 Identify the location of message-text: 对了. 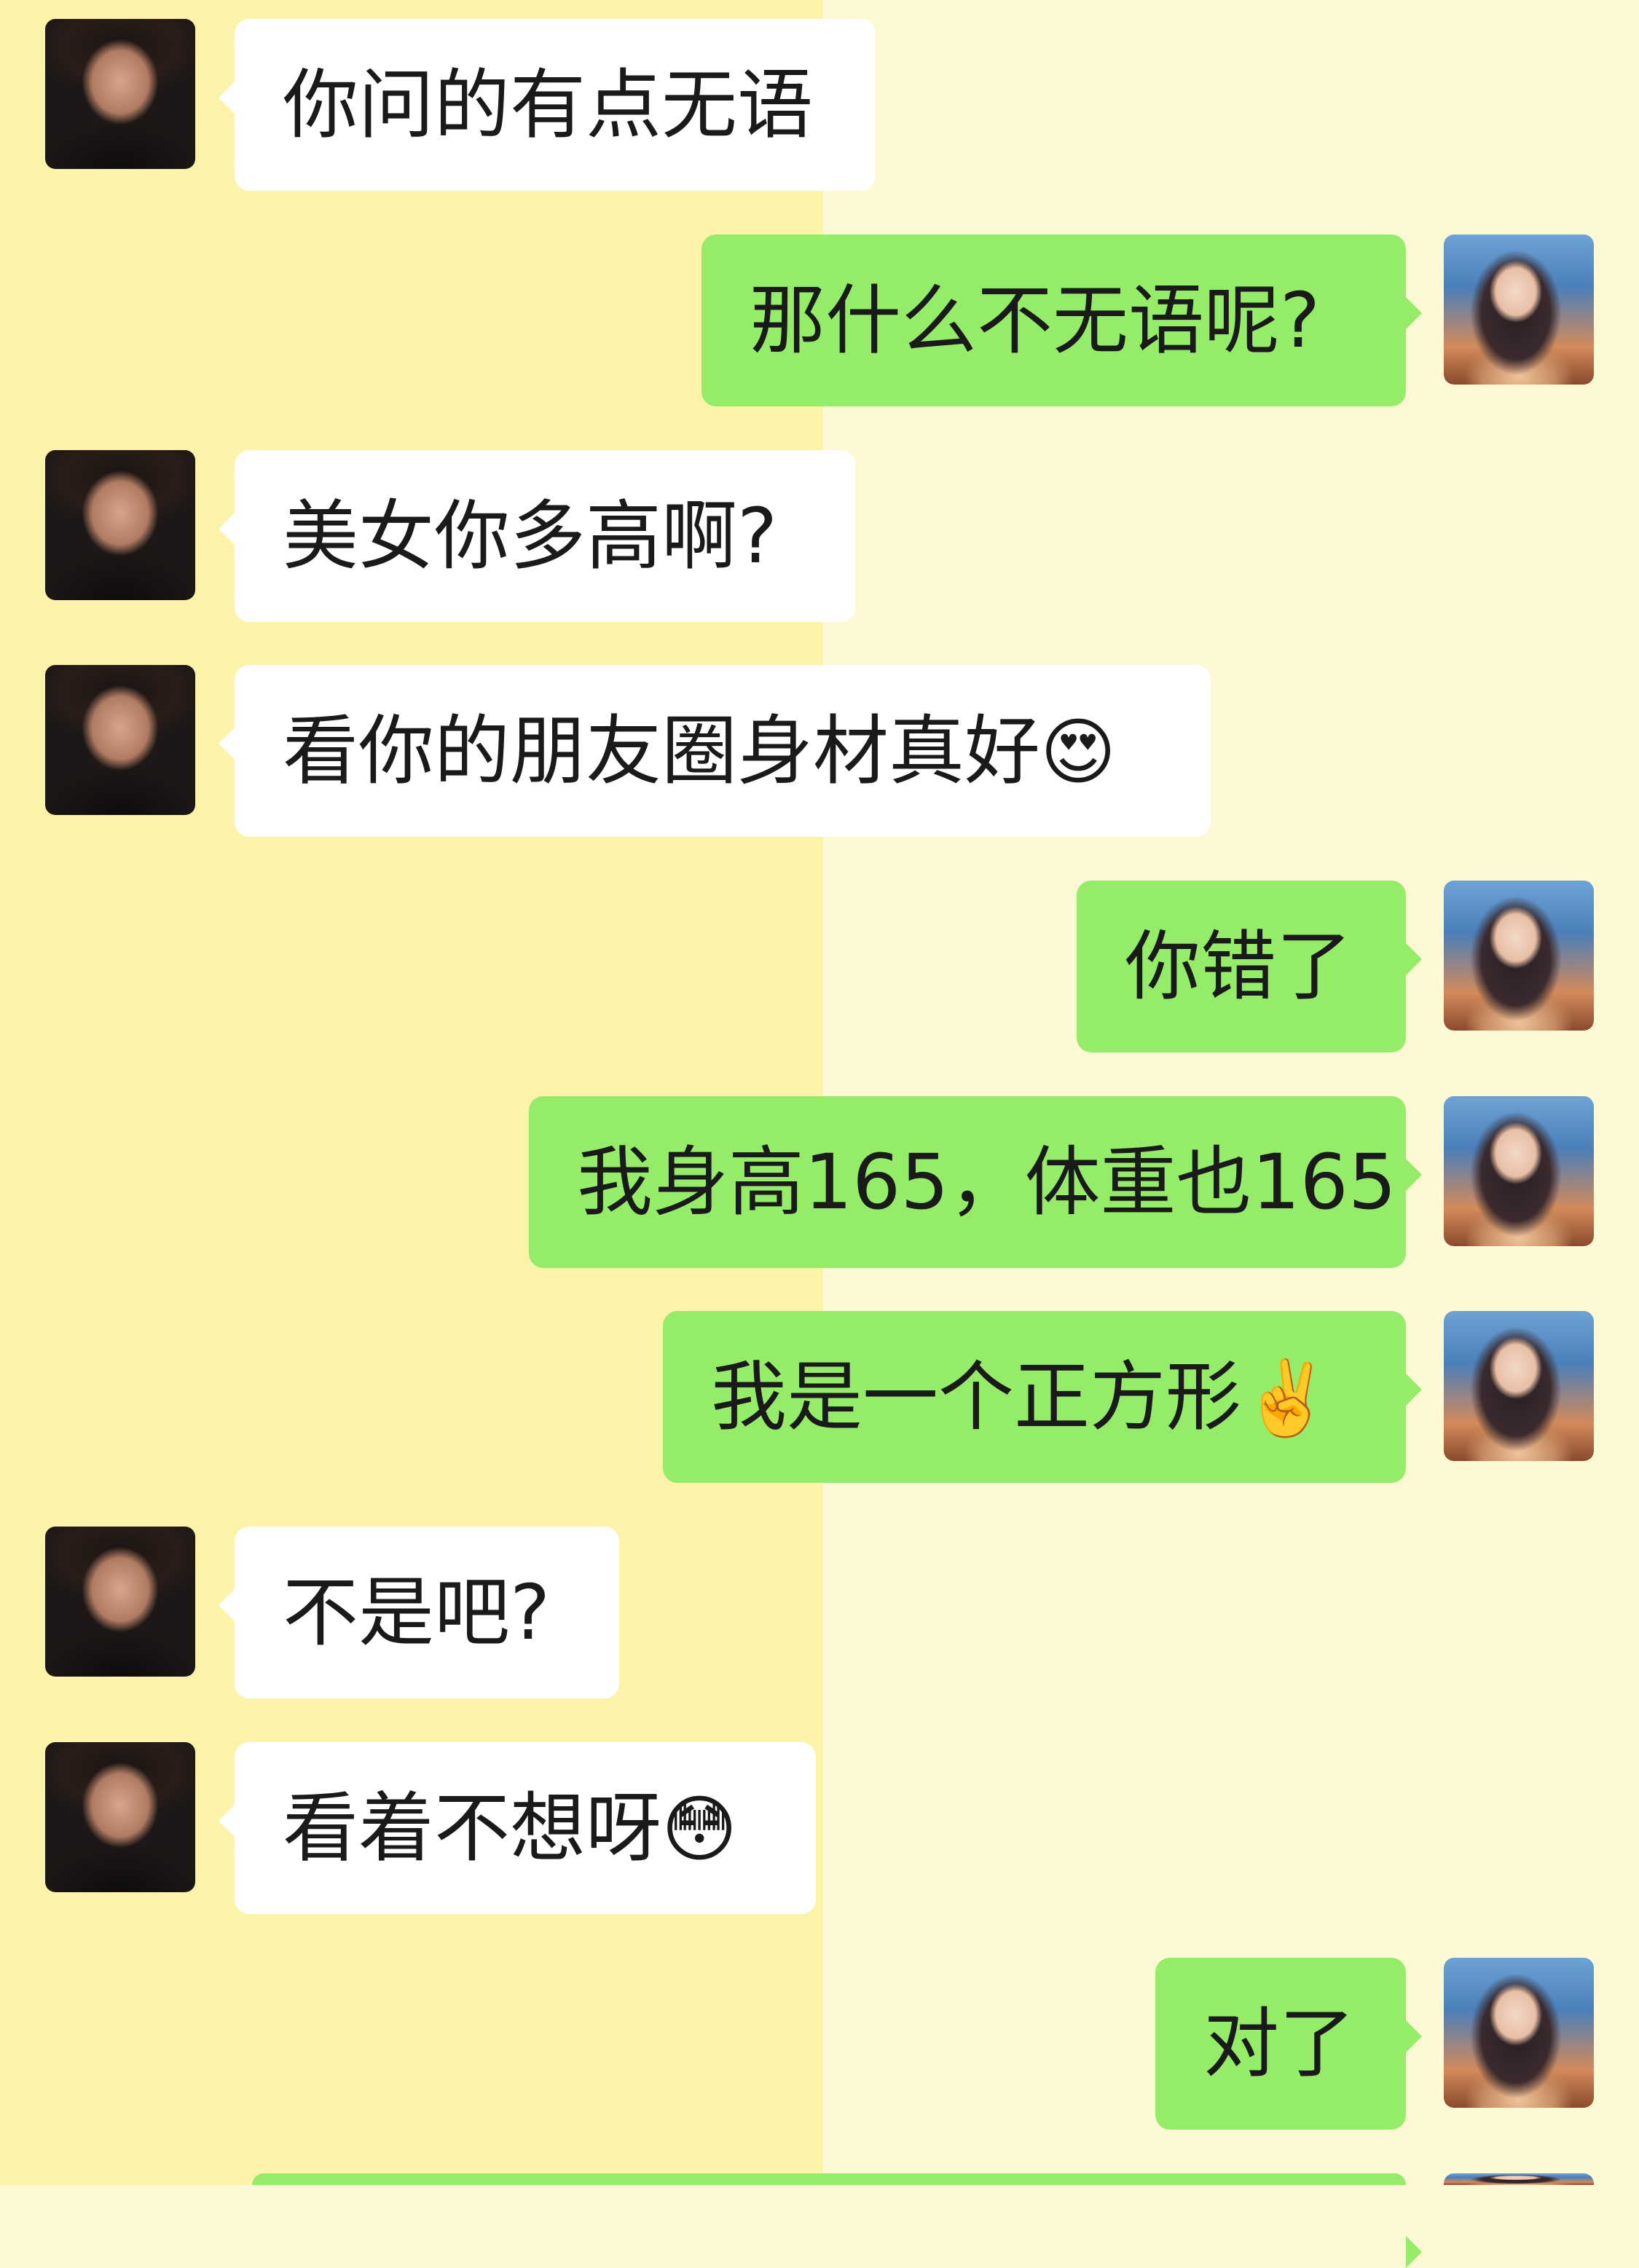
(1279, 2043).